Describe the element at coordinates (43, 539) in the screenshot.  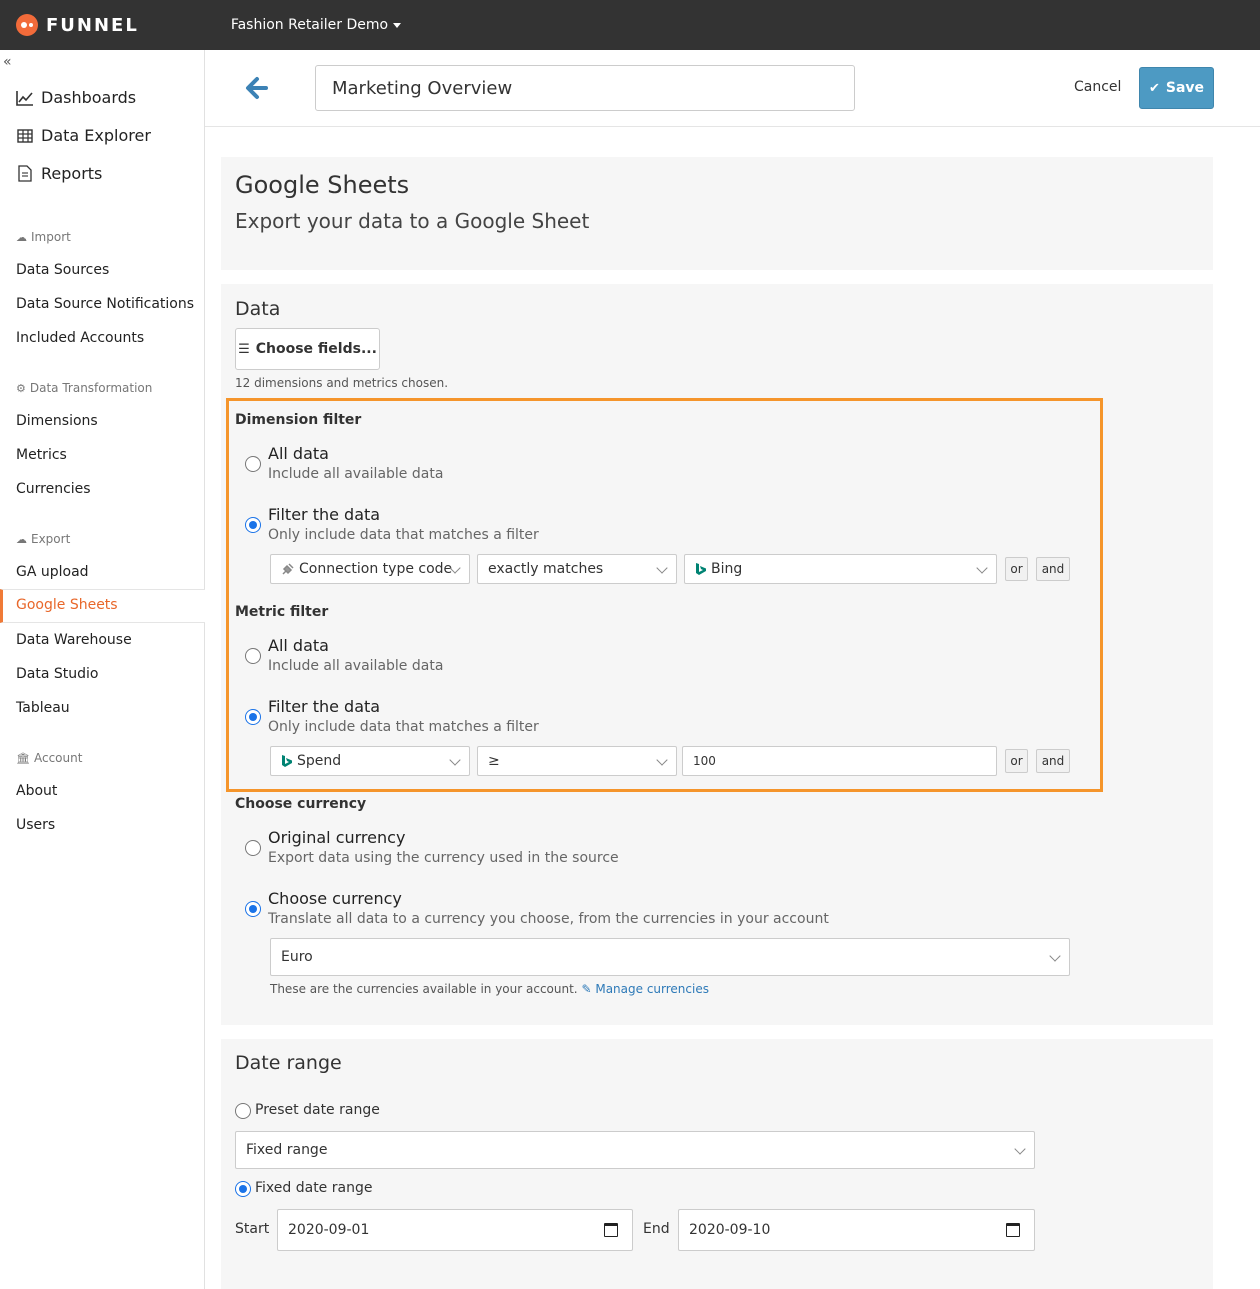
I see `section-heading-export: ☁ Export` at that location.